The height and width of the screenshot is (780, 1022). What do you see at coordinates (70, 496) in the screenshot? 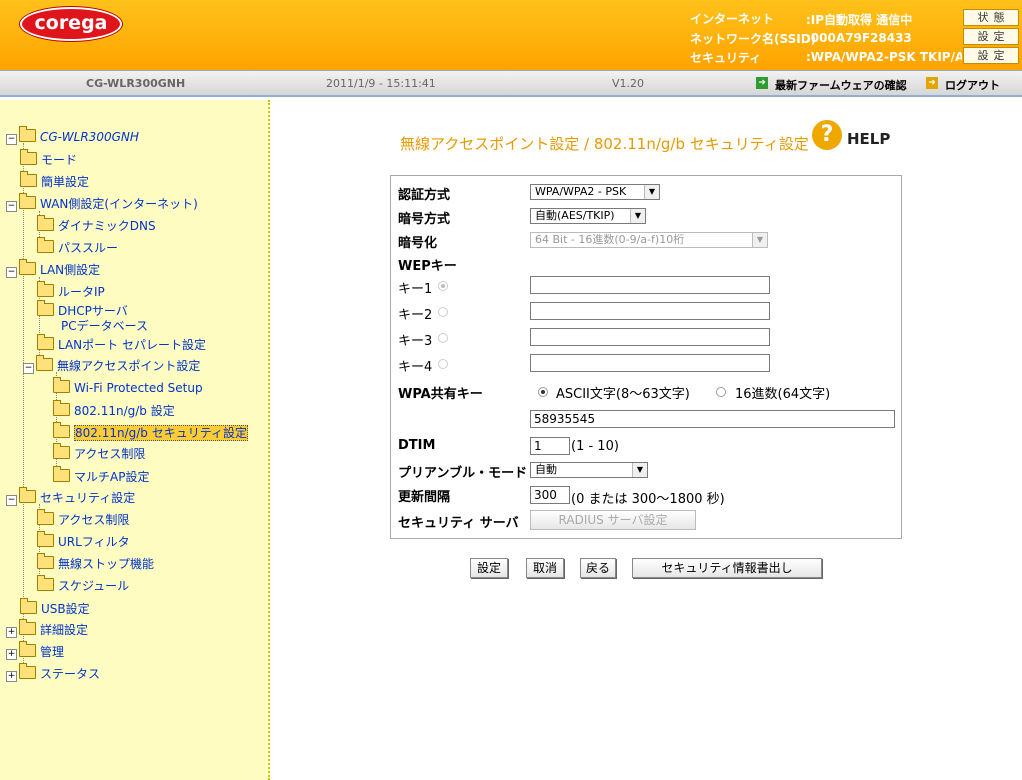
I see `sidebar-item-security: − セキュリティ設定` at bounding box center [70, 496].